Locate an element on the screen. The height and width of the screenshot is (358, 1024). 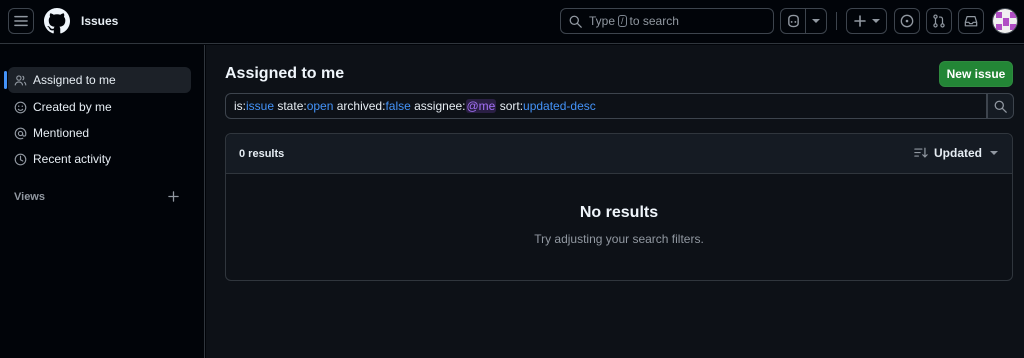
create-new-button is located at coordinates (866, 21).